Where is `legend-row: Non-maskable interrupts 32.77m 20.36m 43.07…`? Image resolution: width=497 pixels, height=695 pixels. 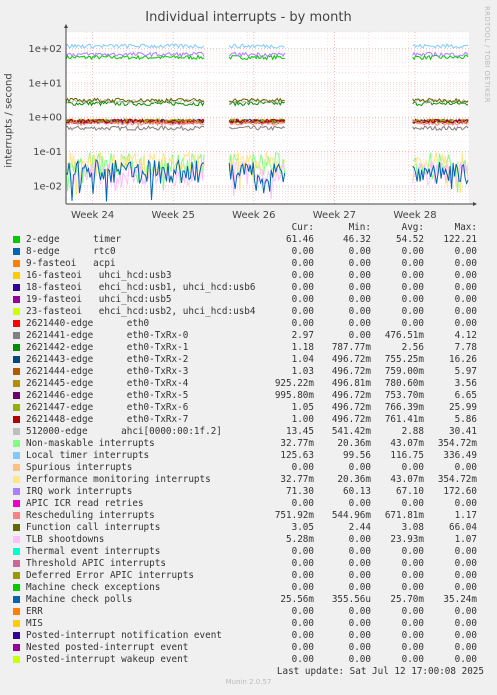
legend-row: Non-maskable interrupts 32.77m 20.36m 43.07… is located at coordinates (248, 444).